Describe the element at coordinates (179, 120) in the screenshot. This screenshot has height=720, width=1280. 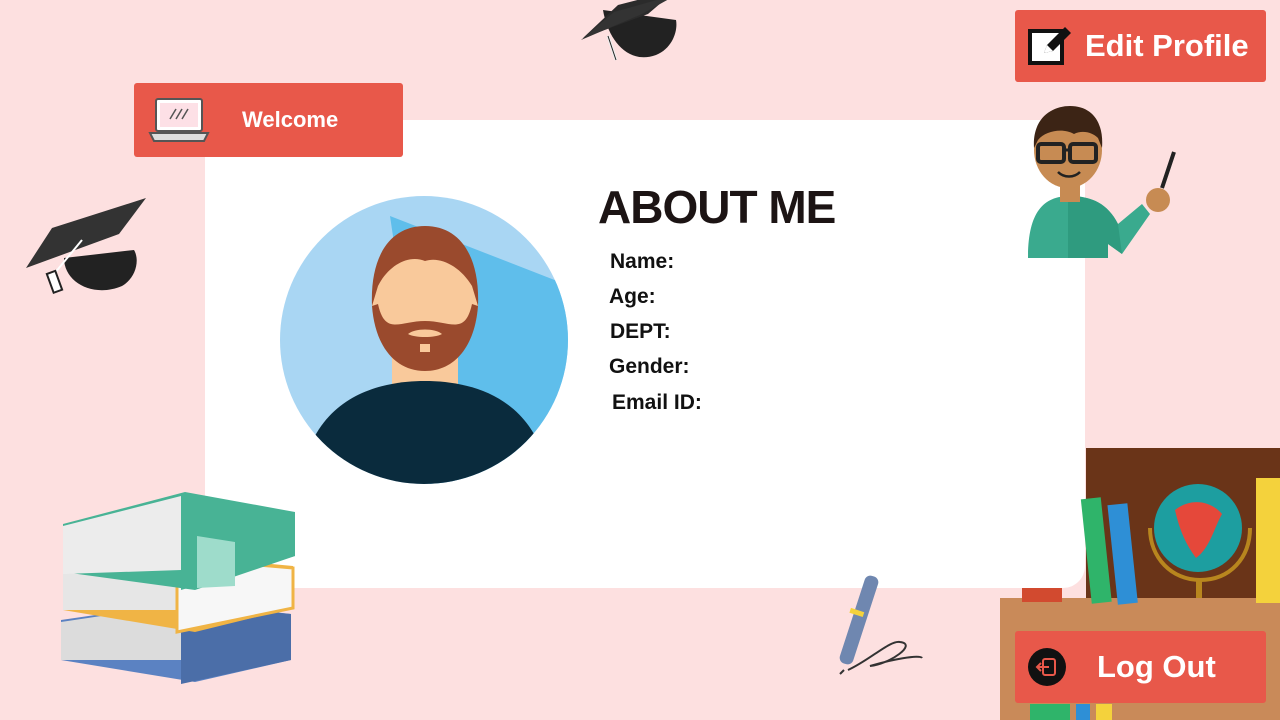
I see `laptop-icon` at that location.